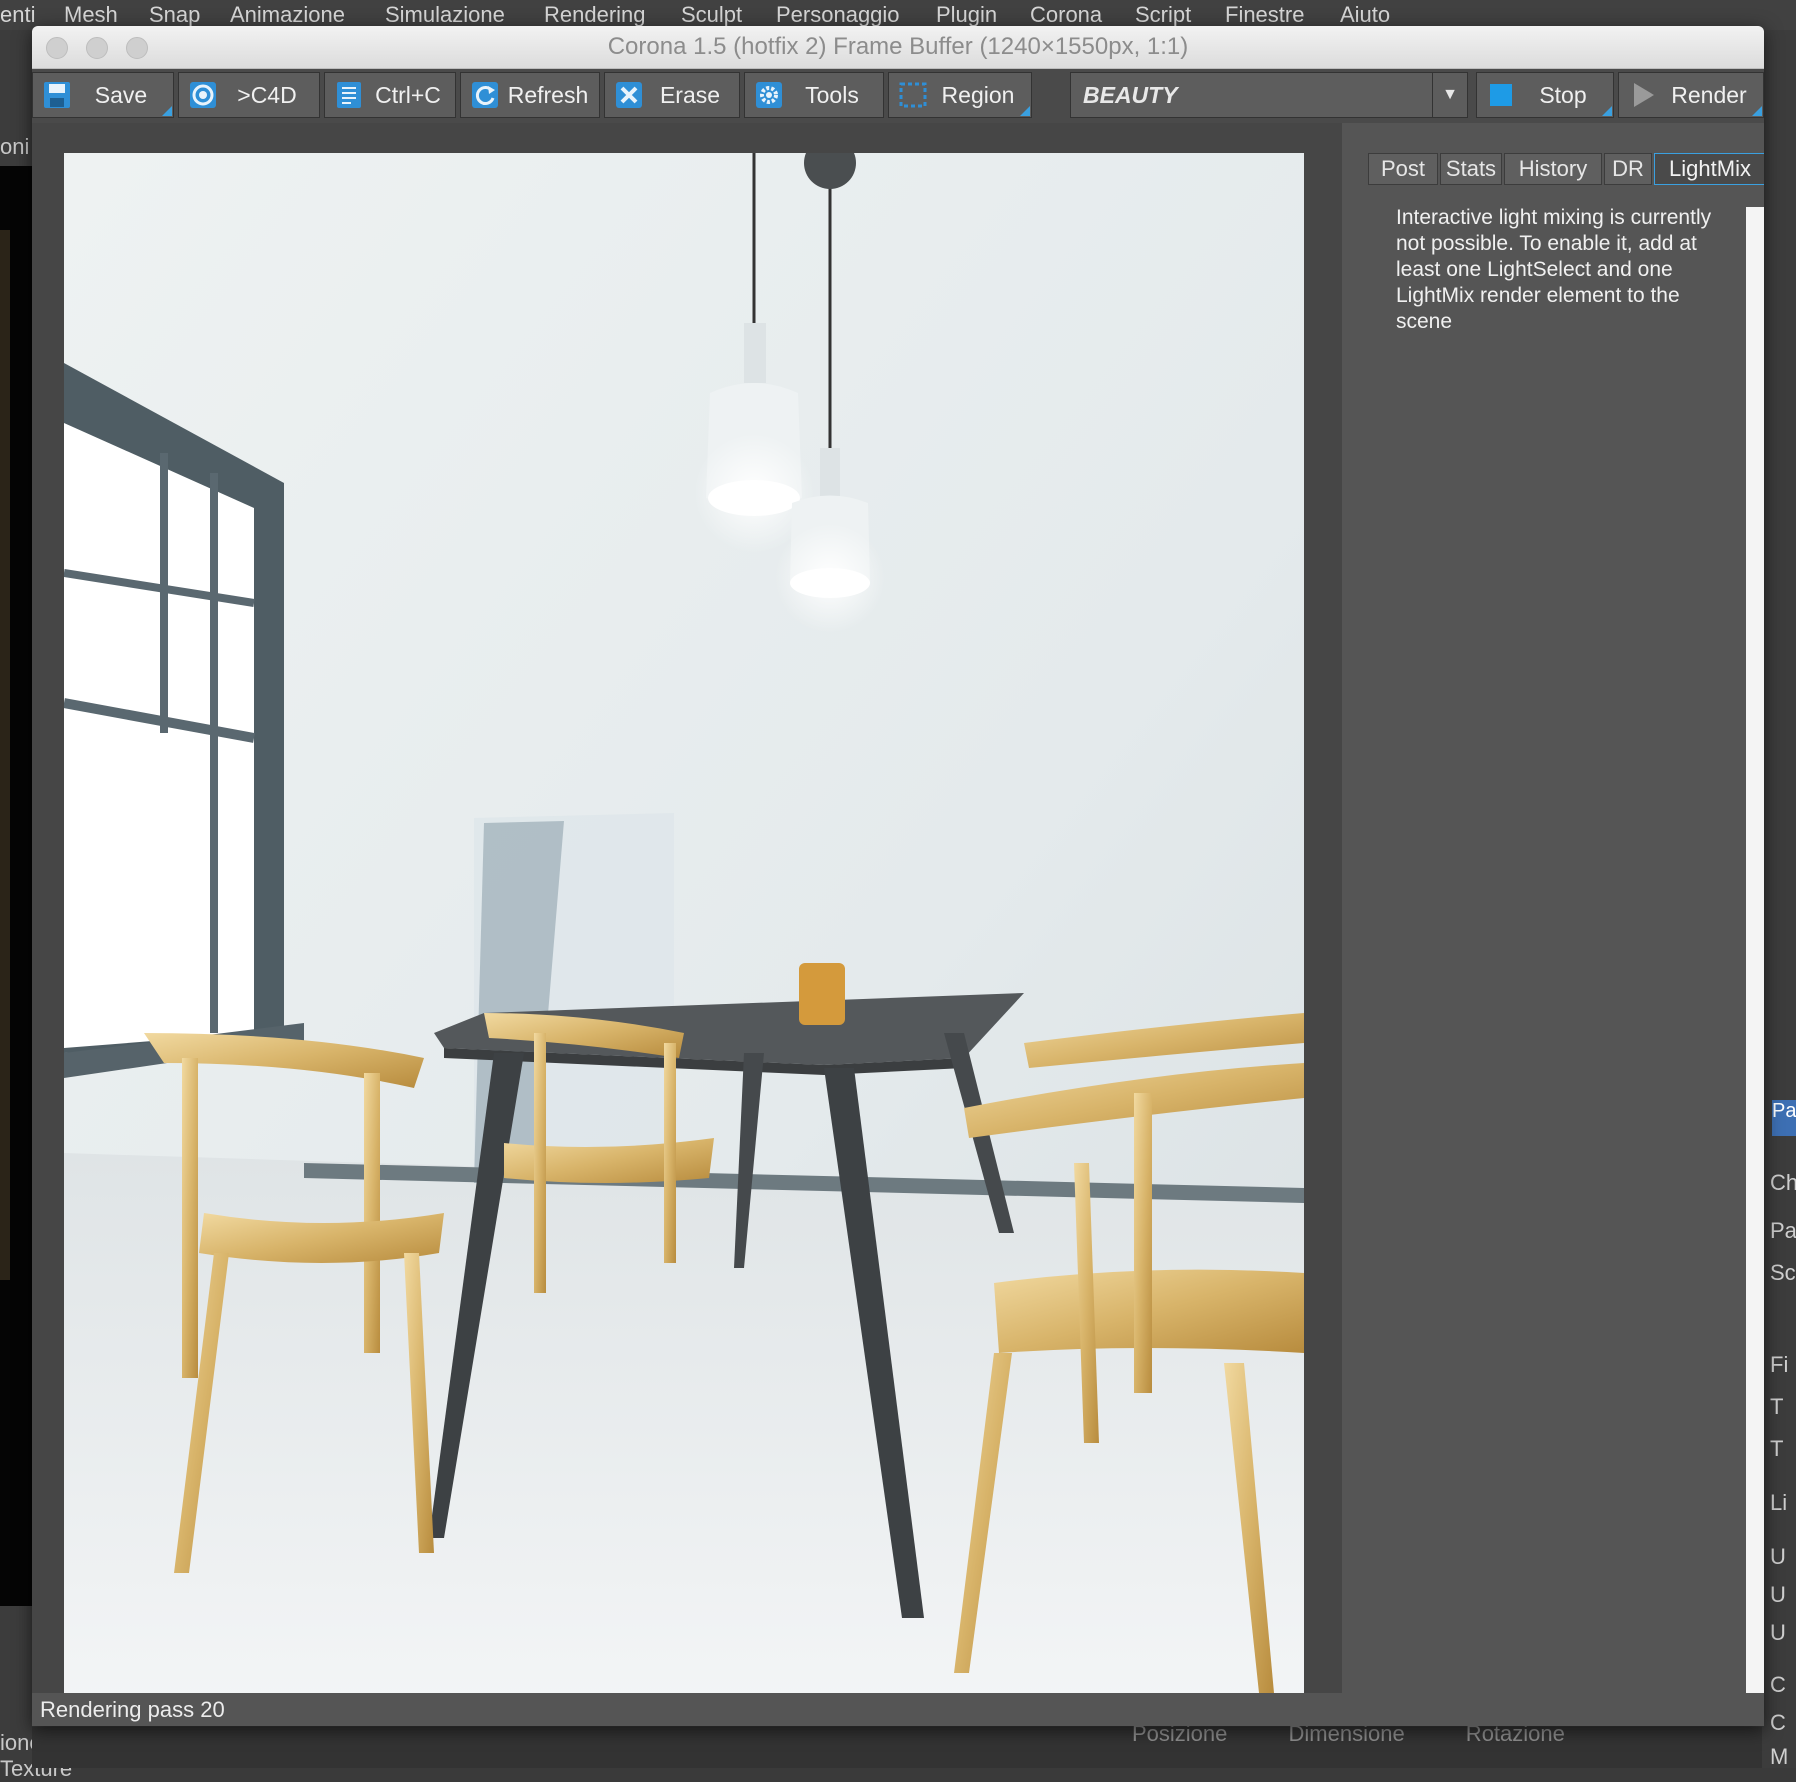  What do you see at coordinates (898, 1709) in the screenshot?
I see `status-bar: Rendering pass 20` at bounding box center [898, 1709].